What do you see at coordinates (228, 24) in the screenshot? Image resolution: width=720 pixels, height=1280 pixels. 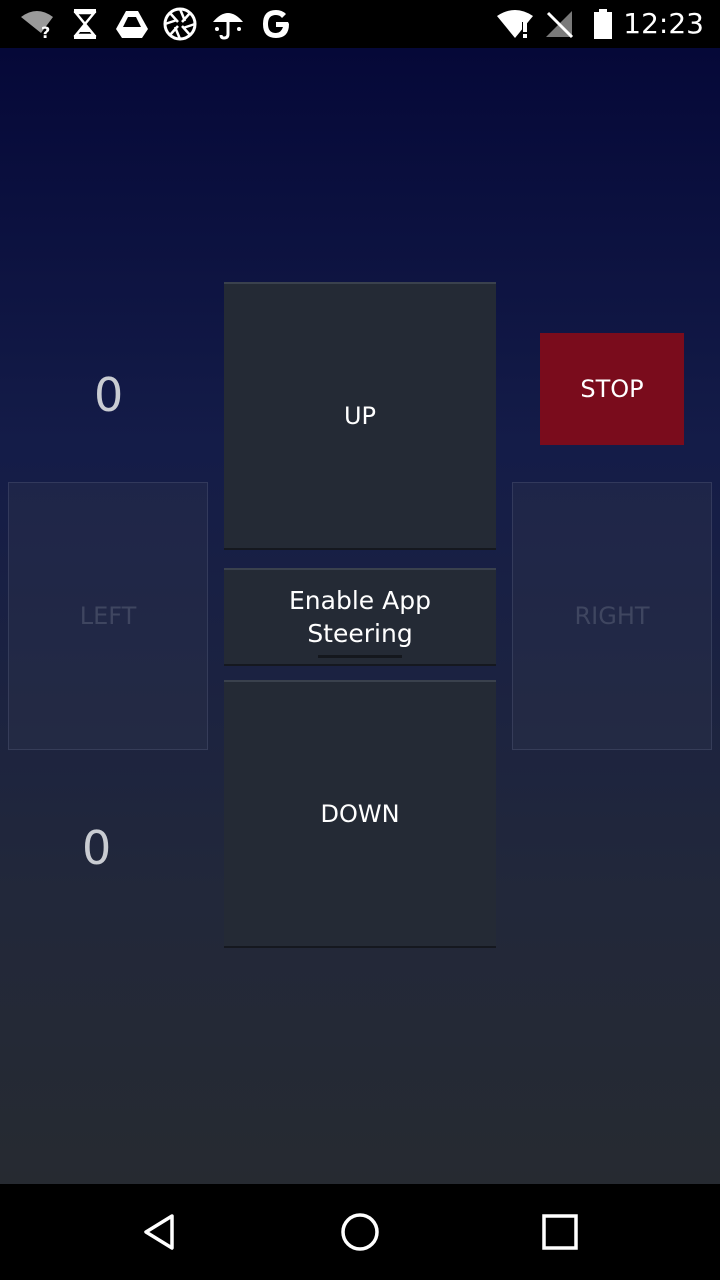 I see `umbrella-icon` at bounding box center [228, 24].